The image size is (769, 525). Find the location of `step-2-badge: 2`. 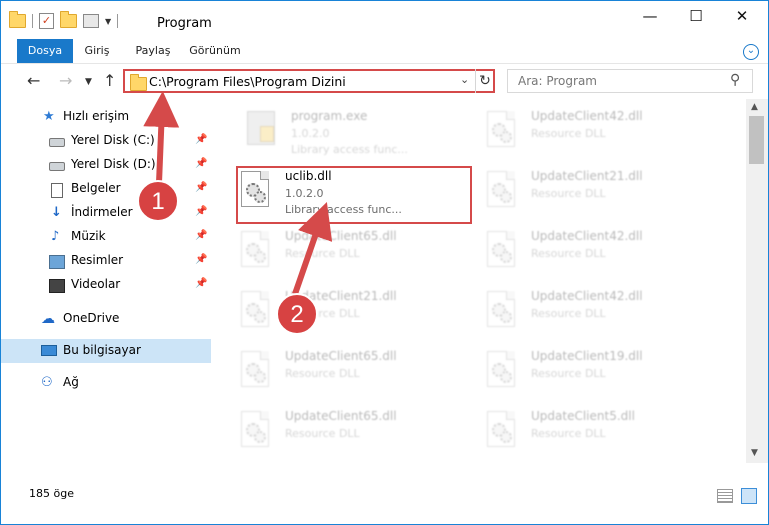

step-2-badge: 2 is located at coordinates (297, 314).